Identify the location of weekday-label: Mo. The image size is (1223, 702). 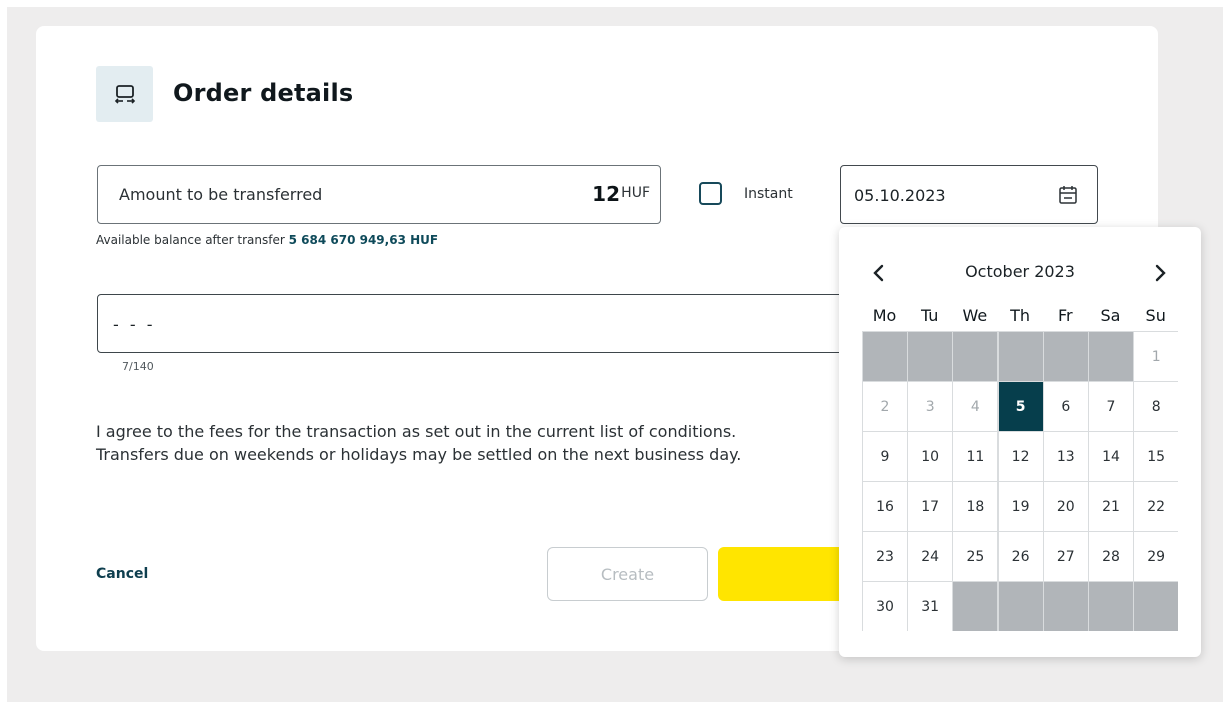
(884, 315).